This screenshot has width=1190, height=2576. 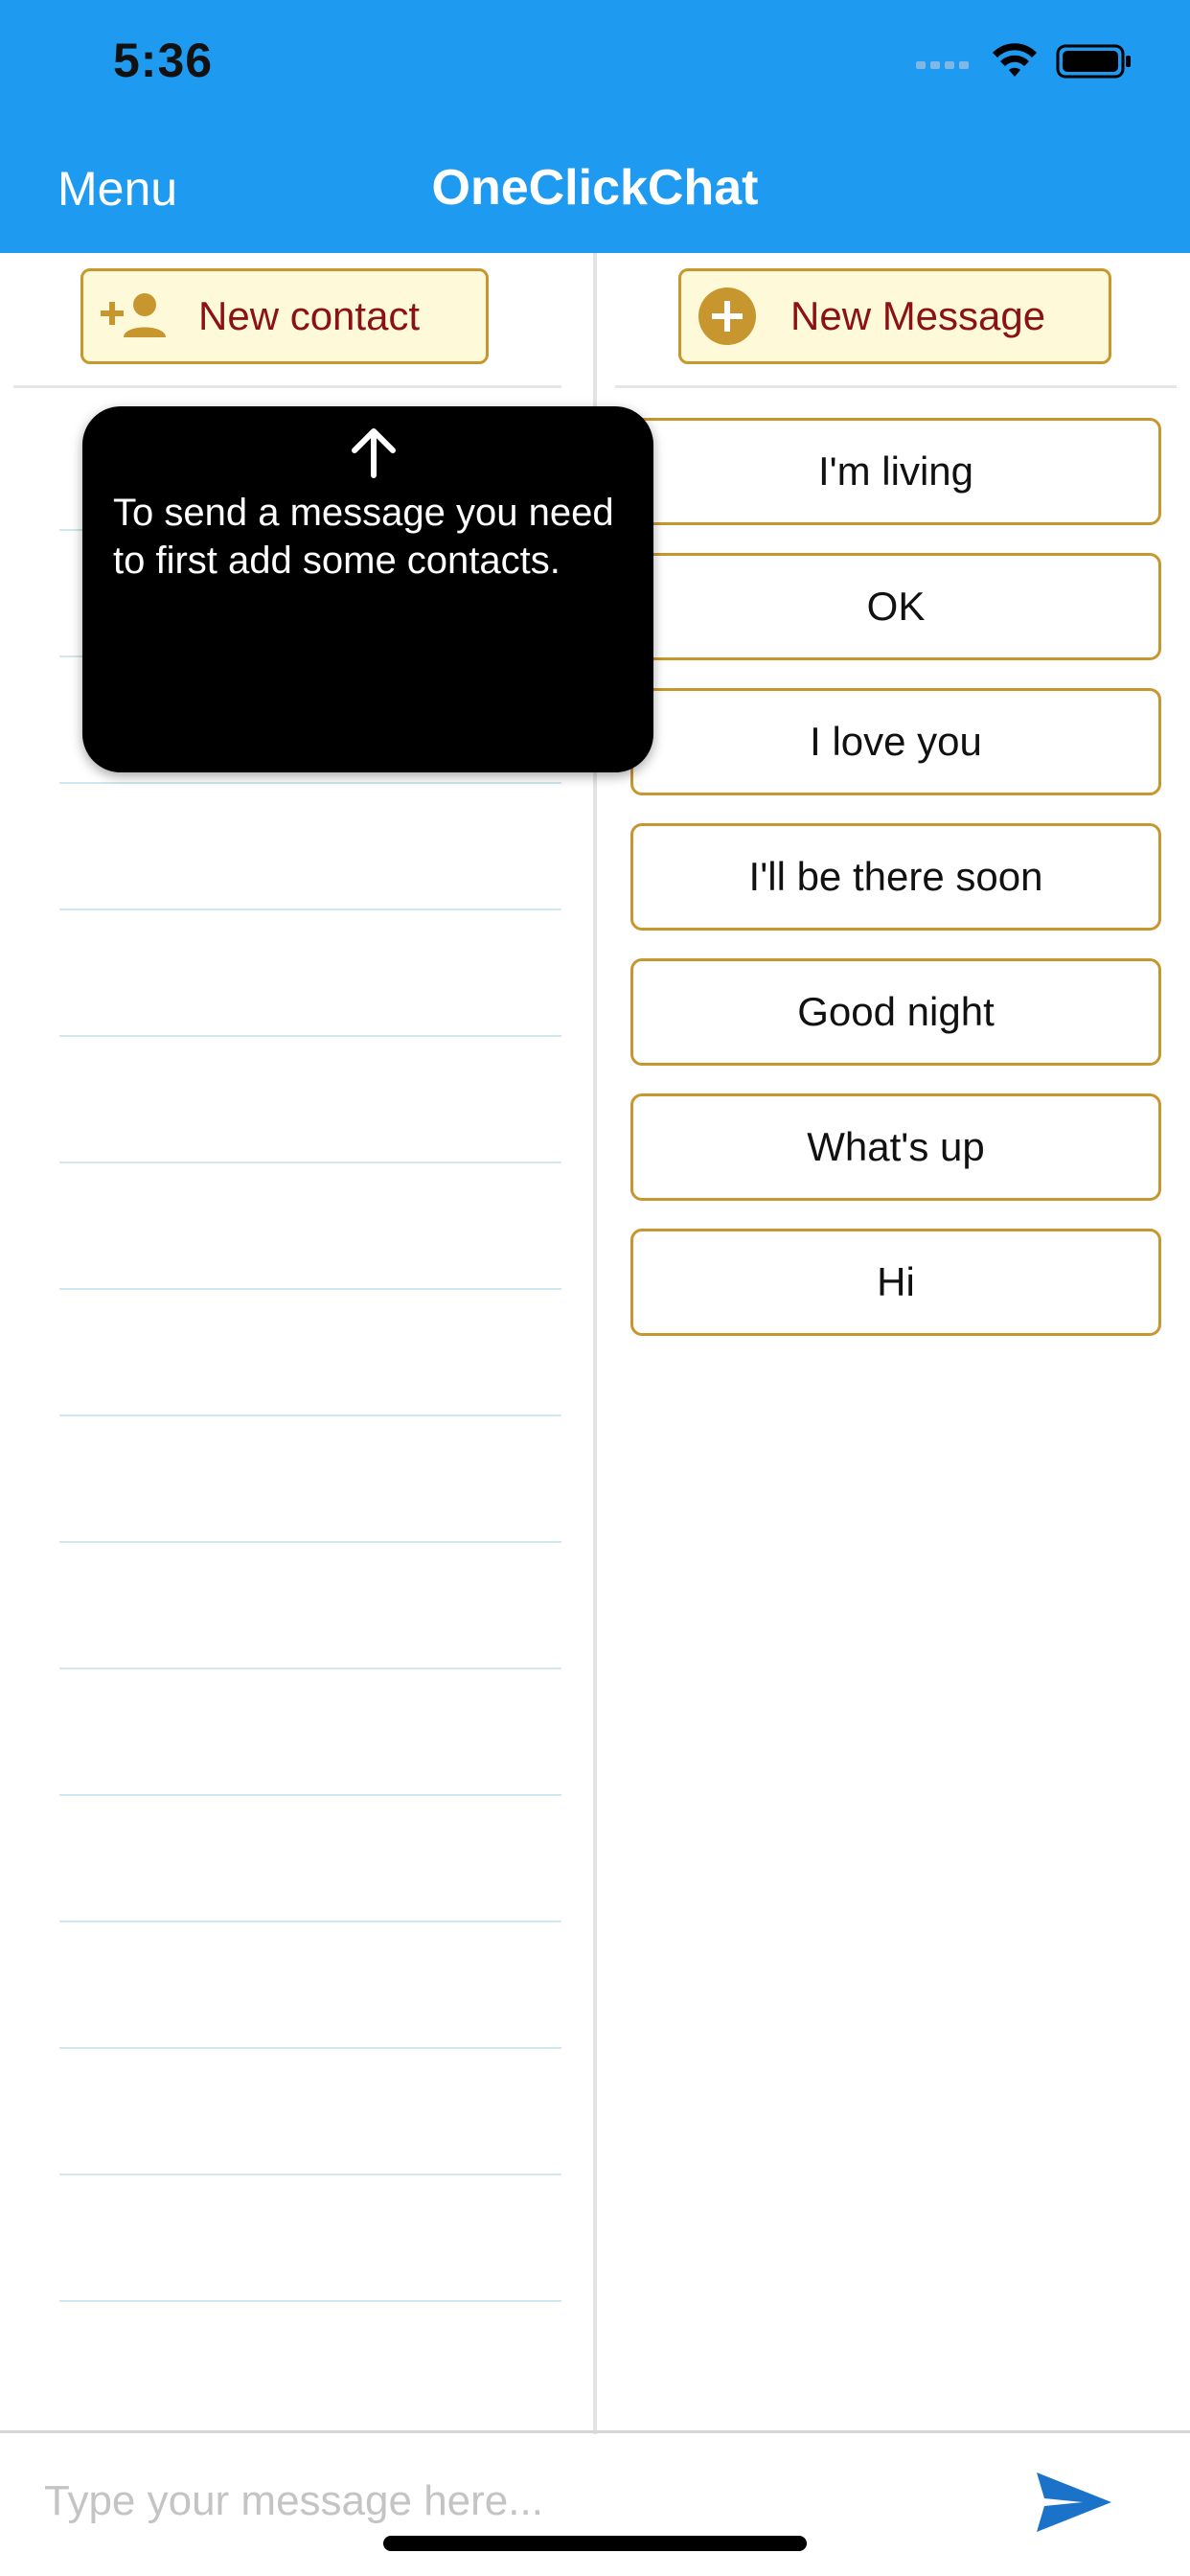 What do you see at coordinates (287, 386) in the screenshot?
I see `left-panel-separator` at bounding box center [287, 386].